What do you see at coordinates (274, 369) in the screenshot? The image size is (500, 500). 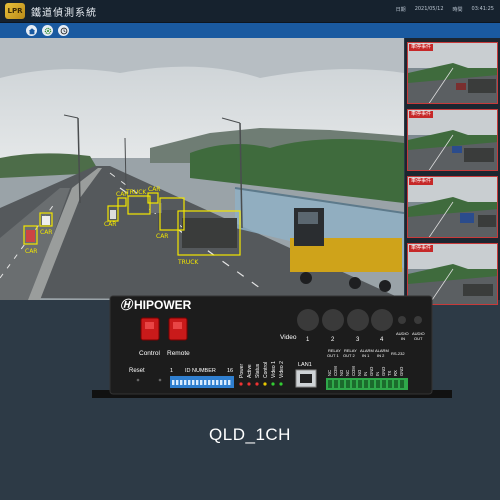 I see `led-label-video1: Video 1` at bounding box center [274, 369].